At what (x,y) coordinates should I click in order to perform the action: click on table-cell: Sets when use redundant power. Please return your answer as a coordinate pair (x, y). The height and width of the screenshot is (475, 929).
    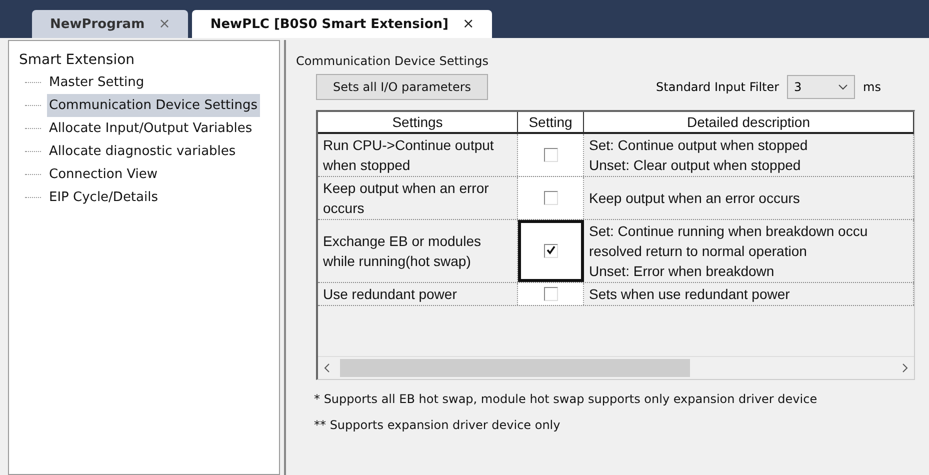
    Looking at the image, I should click on (749, 294).